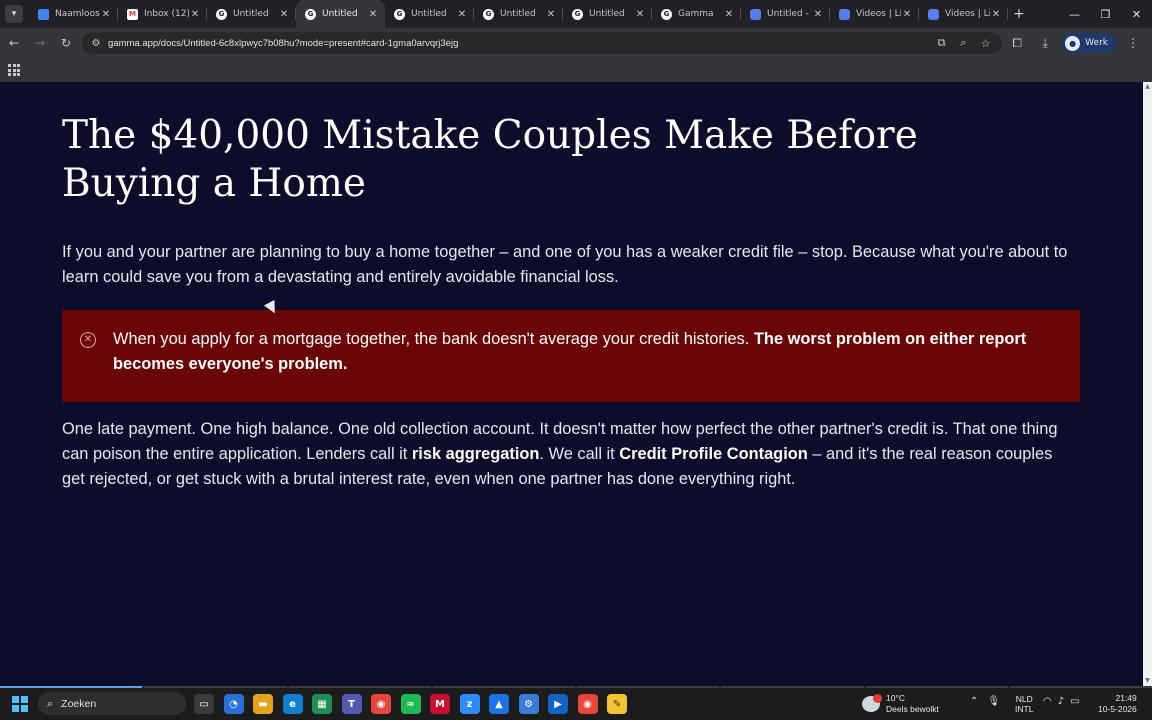 This screenshot has width=1152, height=720. I want to click on chevron-up-icon: ⌃, so click(974, 701).